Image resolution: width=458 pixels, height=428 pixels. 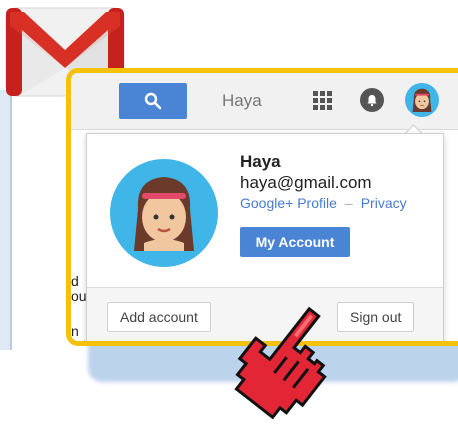 I want to click on account-avatar-button, so click(x=422, y=100).